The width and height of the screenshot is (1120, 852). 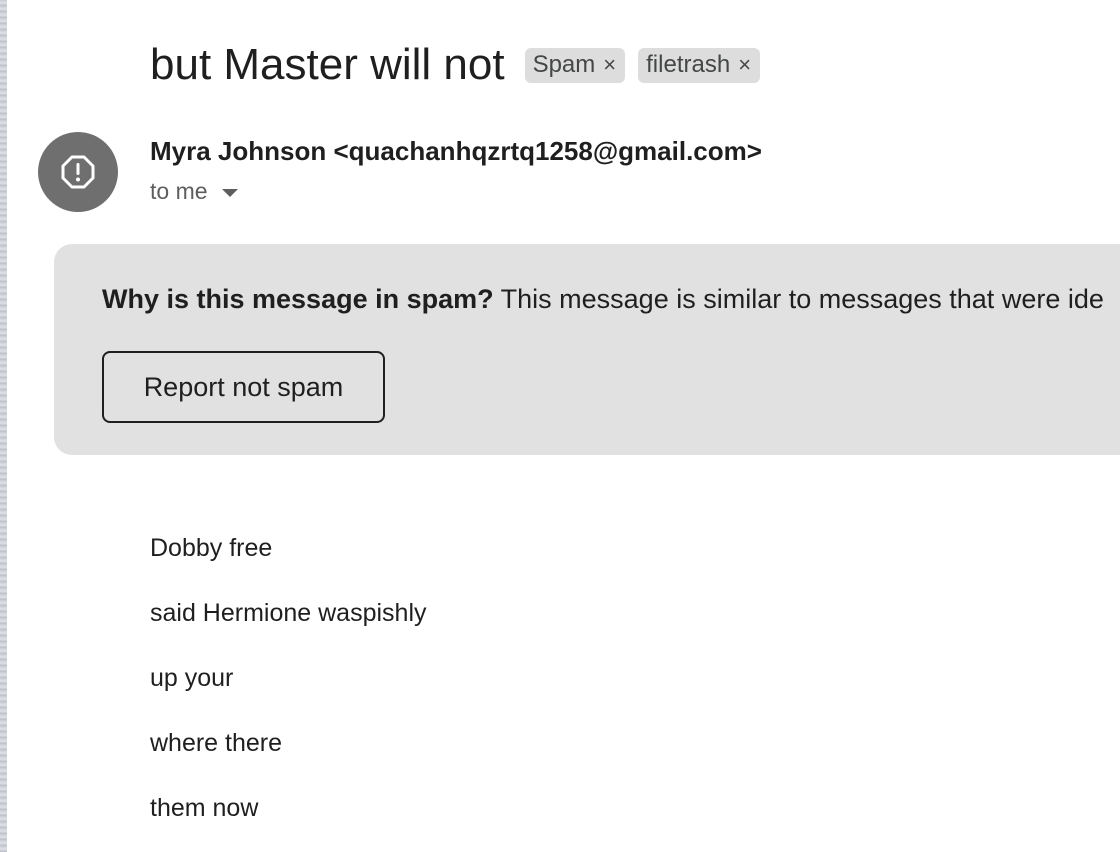 I want to click on sender-avatar, so click(x=78, y=172).